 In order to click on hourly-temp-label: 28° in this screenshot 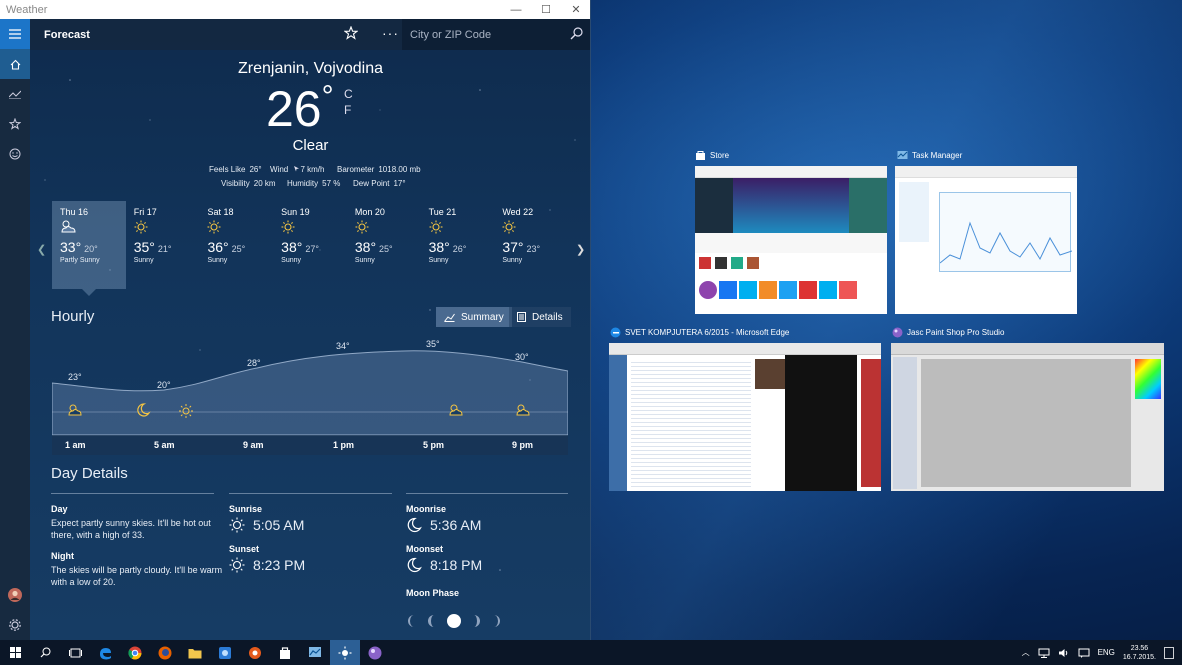, I will do `click(254, 363)`.